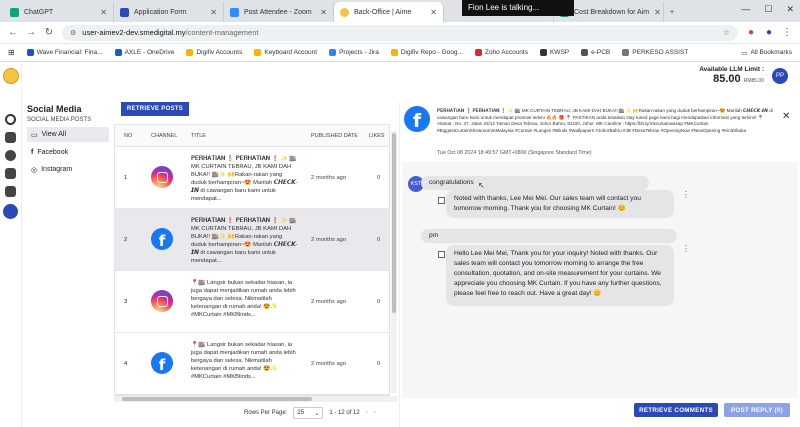  What do you see at coordinates (11, 76) in the screenshot?
I see `app-logo` at bounding box center [11, 76].